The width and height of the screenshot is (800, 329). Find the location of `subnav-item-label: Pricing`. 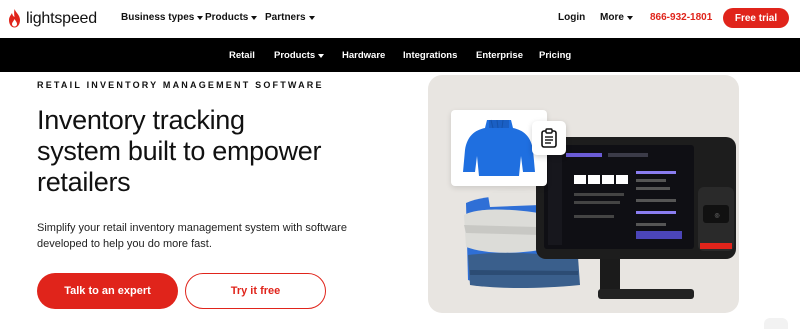

subnav-item-label: Pricing is located at coordinates (555, 55).